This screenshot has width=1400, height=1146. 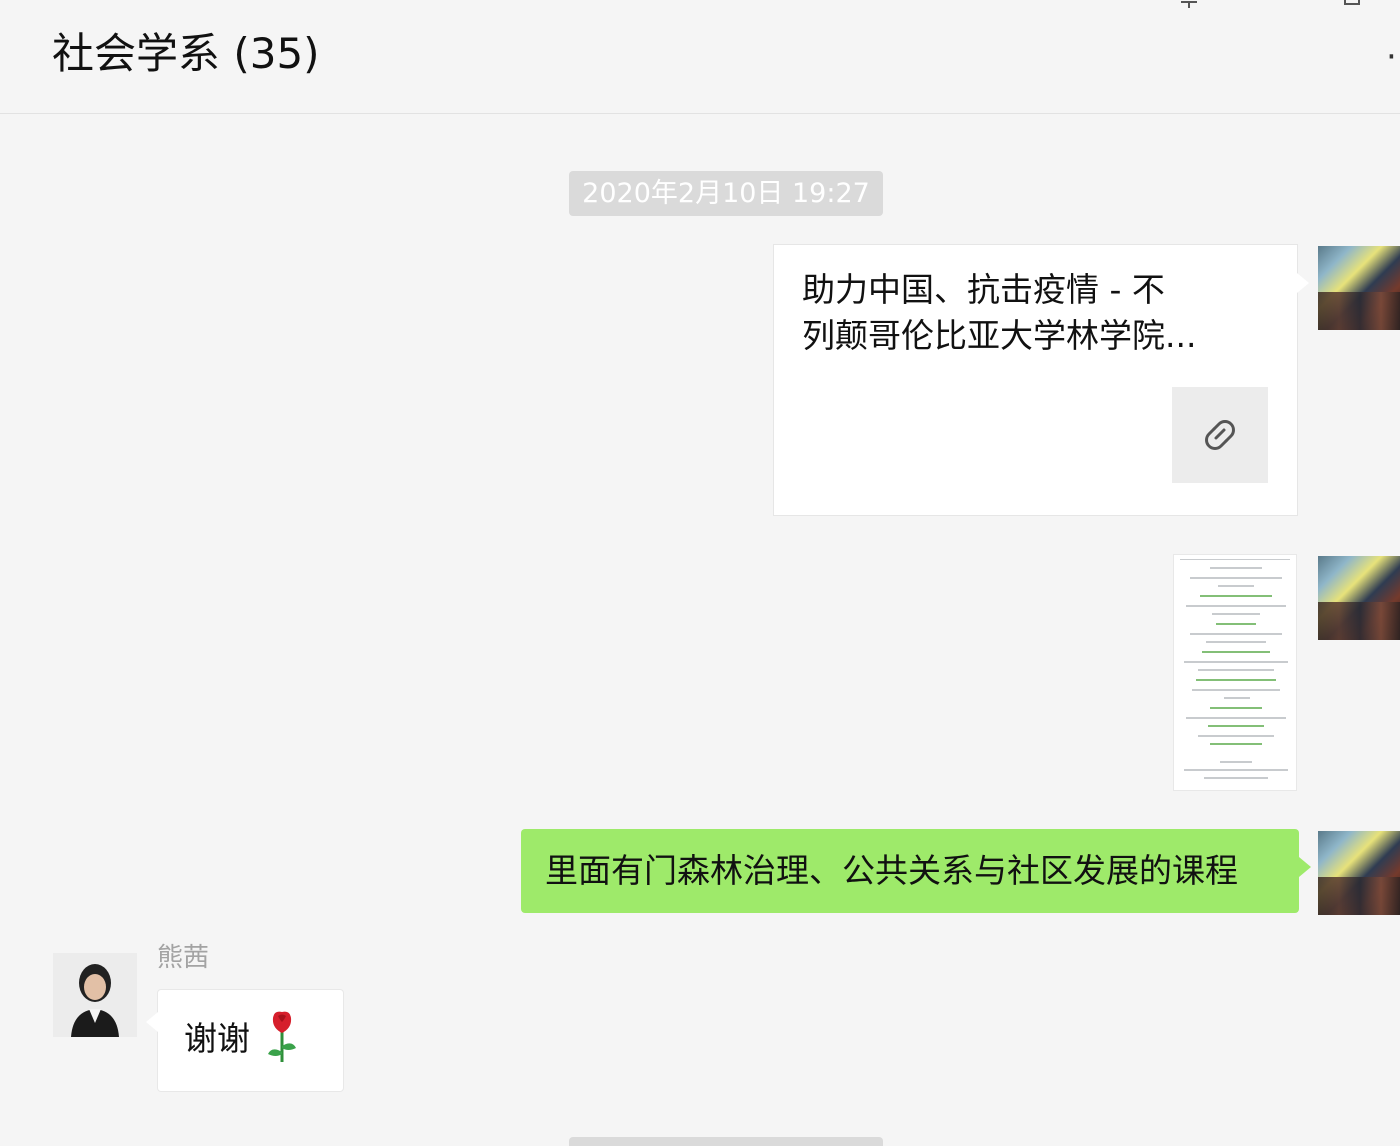 I want to click on message-timestamp: 2020年2月10日 19:27, so click(x=726, y=193).